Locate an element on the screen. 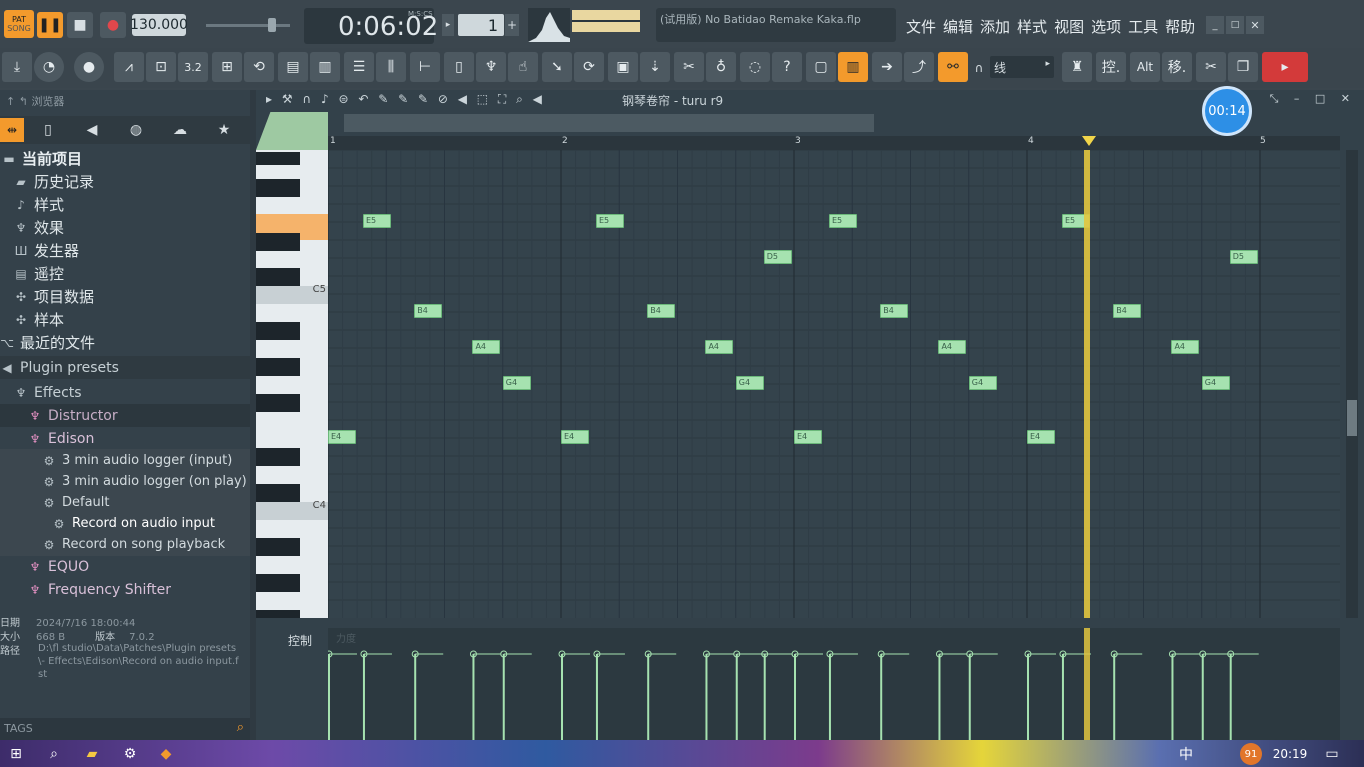  touch-controller-icon: ☝ is located at coordinates (523, 67).